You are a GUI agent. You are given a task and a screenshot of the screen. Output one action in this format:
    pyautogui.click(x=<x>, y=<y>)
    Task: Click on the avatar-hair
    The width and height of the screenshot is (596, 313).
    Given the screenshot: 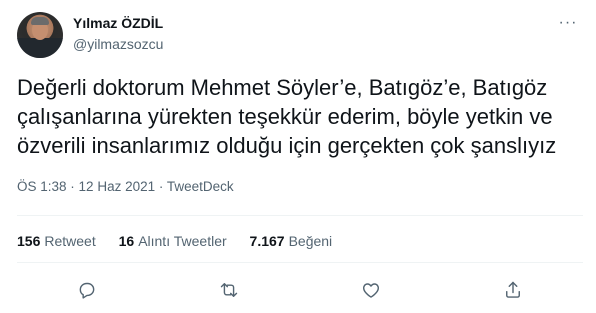 What is the action you would take?
    pyautogui.click(x=40, y=21)
    